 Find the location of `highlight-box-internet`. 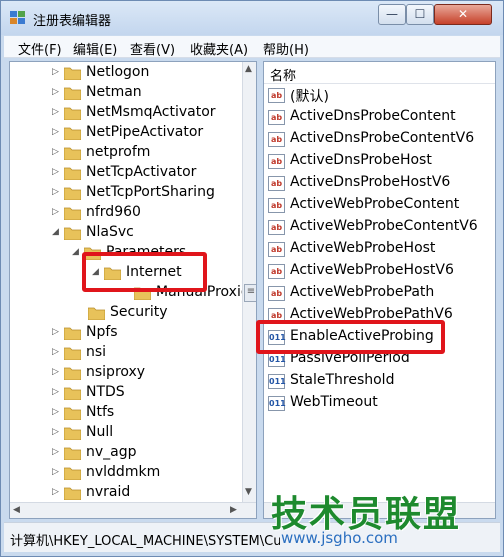

highlight-box-internet is located at coordinates (144, 272).